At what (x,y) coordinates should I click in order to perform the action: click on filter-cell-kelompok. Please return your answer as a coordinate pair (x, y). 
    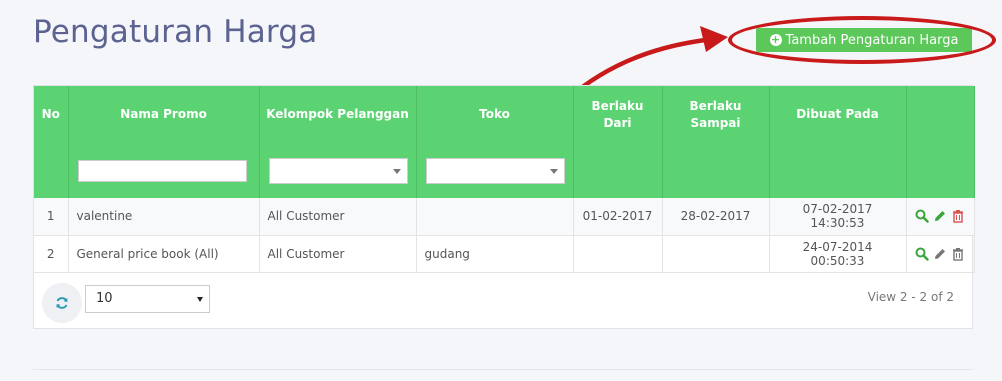
    Looking at the image, I should click on (338, 170).